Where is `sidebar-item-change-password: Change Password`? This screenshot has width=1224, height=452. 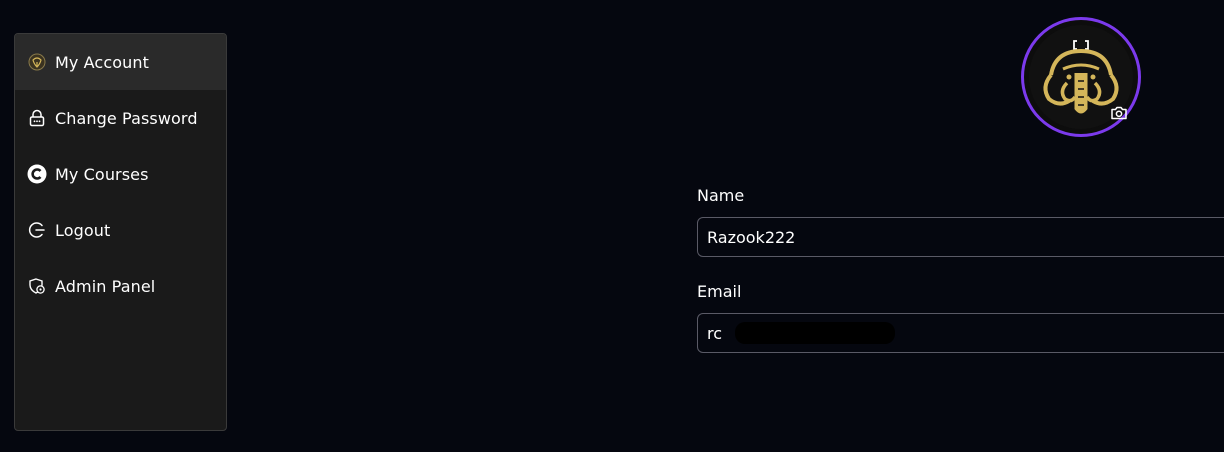
sidebar-item-change-password: Change Password is located at coordinates (120, 118).